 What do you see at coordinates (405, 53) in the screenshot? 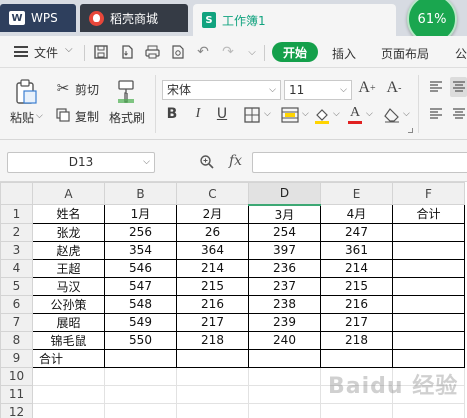
I see `tab-page-layout: 页面布局` at bounding box center [405, 53].